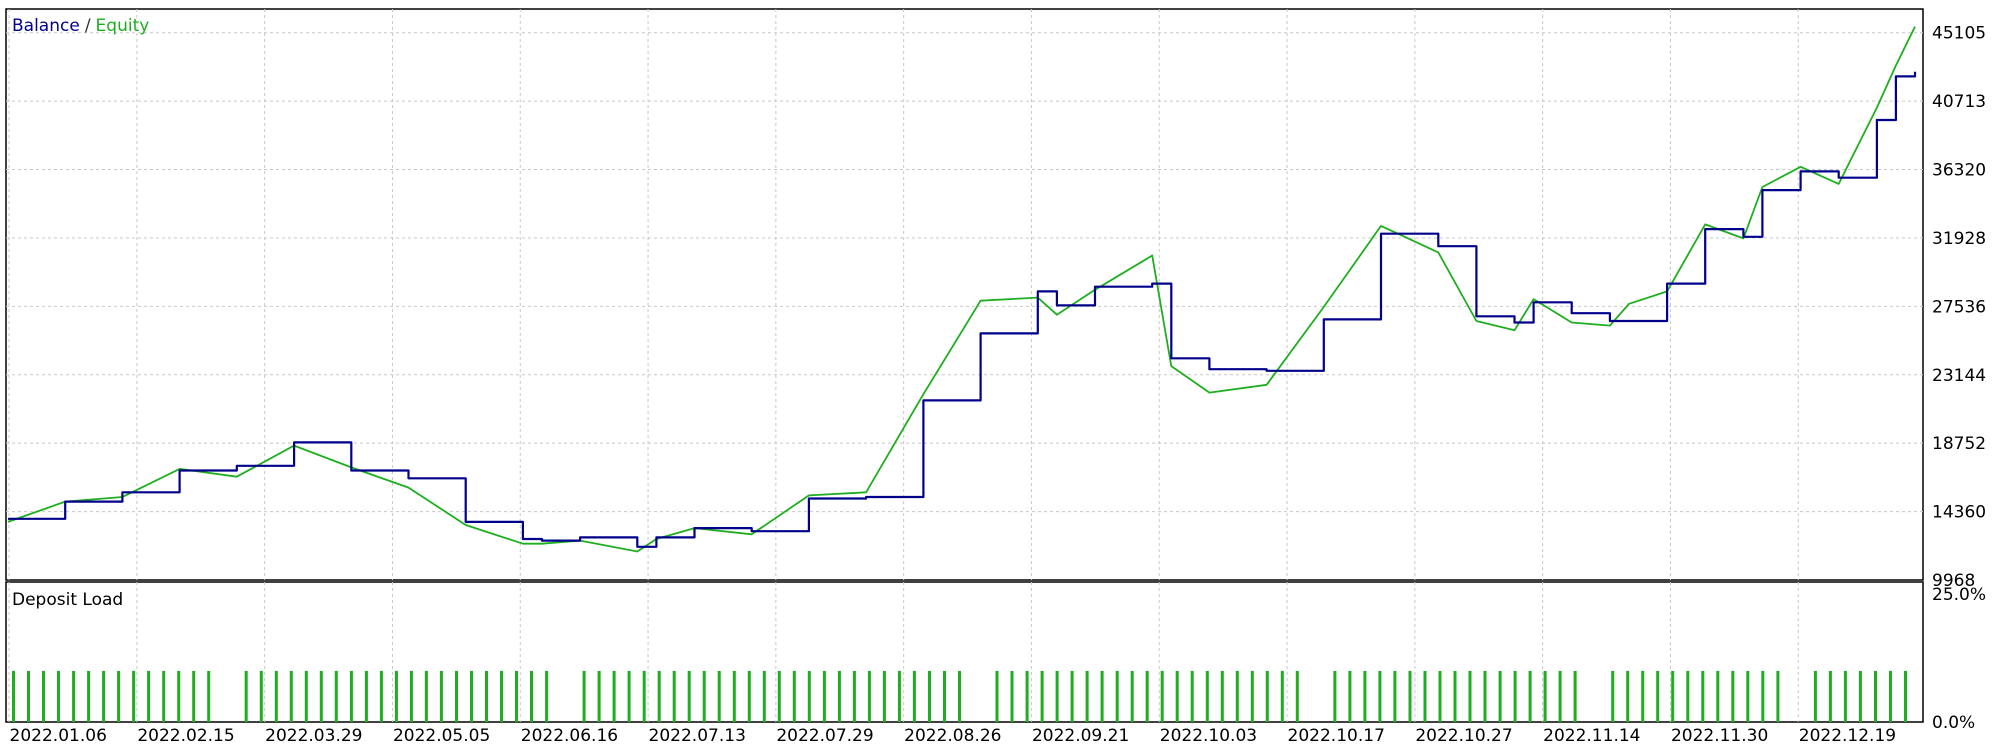  I want to click on y-tick-label: 18752, so click(1959, 444).